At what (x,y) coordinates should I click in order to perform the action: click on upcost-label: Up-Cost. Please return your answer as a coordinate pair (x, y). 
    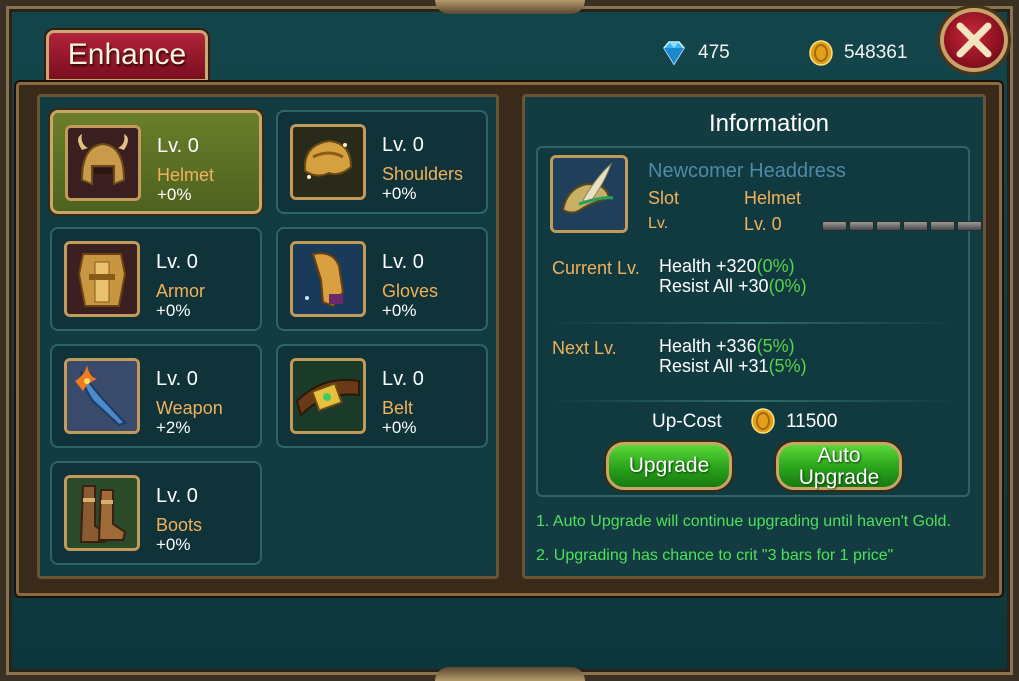
    Looking at the image, I should click on (687, 421).